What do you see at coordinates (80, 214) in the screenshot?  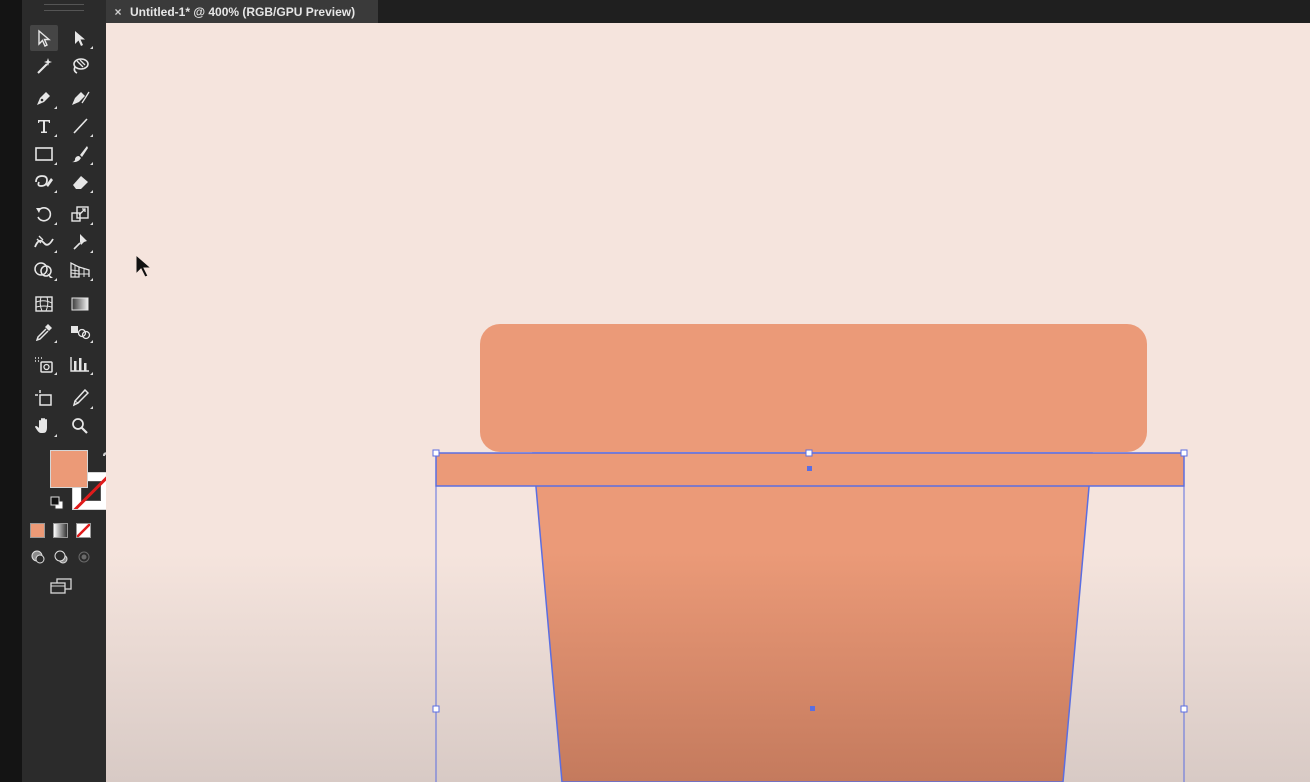 I see `scale-tool-icon` at bounding box center [80, 214].